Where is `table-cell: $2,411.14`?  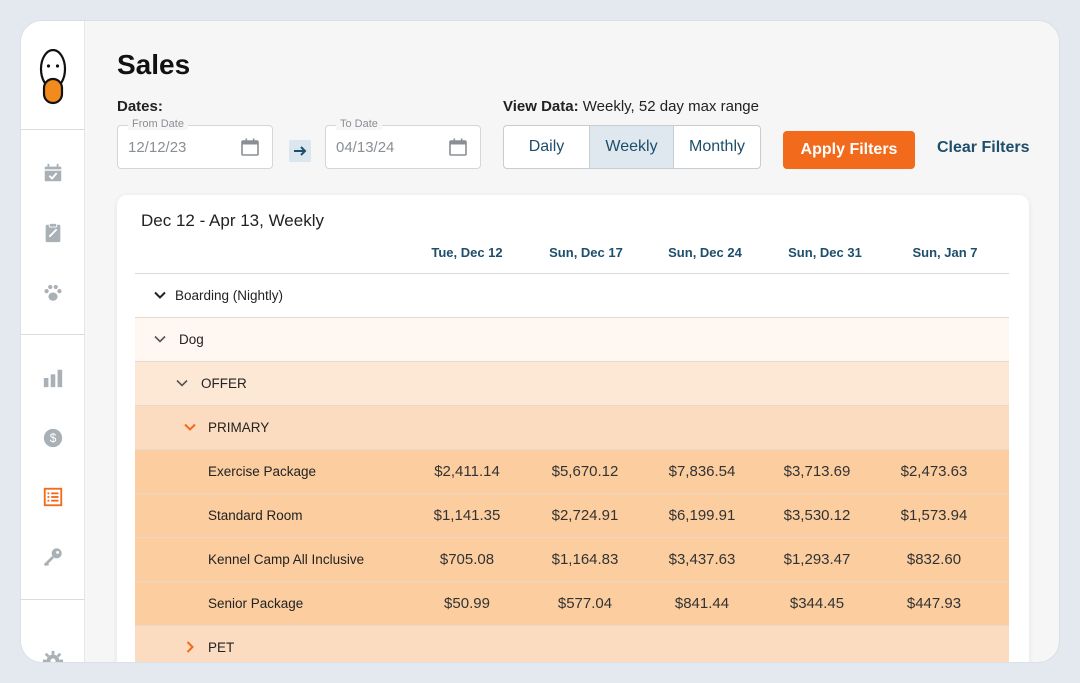
table-cell: $2,411.14 is located at coordinates (467, 471).